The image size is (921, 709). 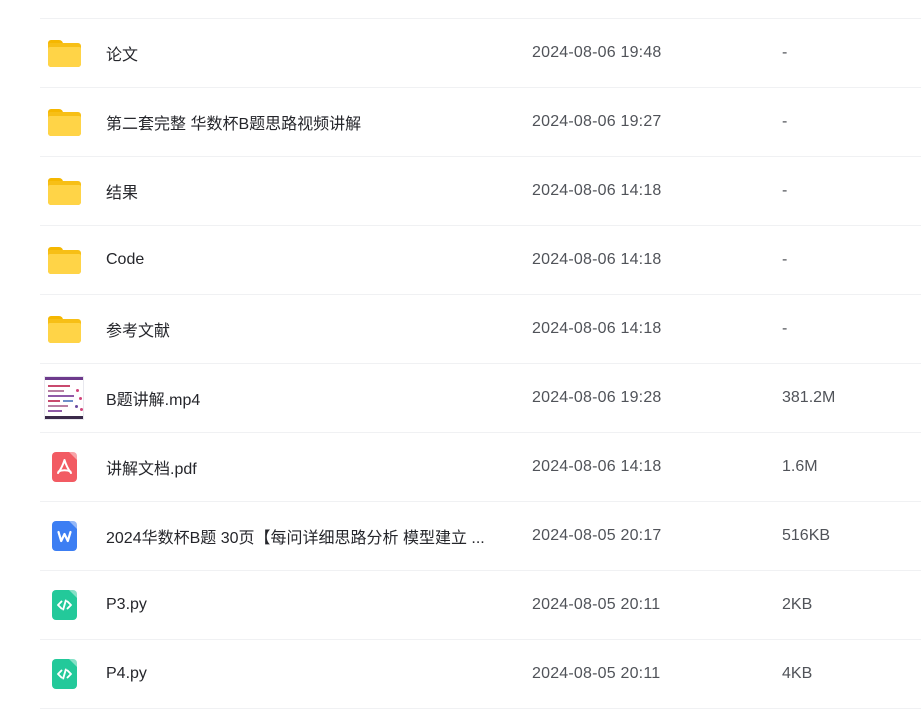 I want to click on file-row: P3.py 2024-08-05 20:11 2KB, so click(x=480, y=605).